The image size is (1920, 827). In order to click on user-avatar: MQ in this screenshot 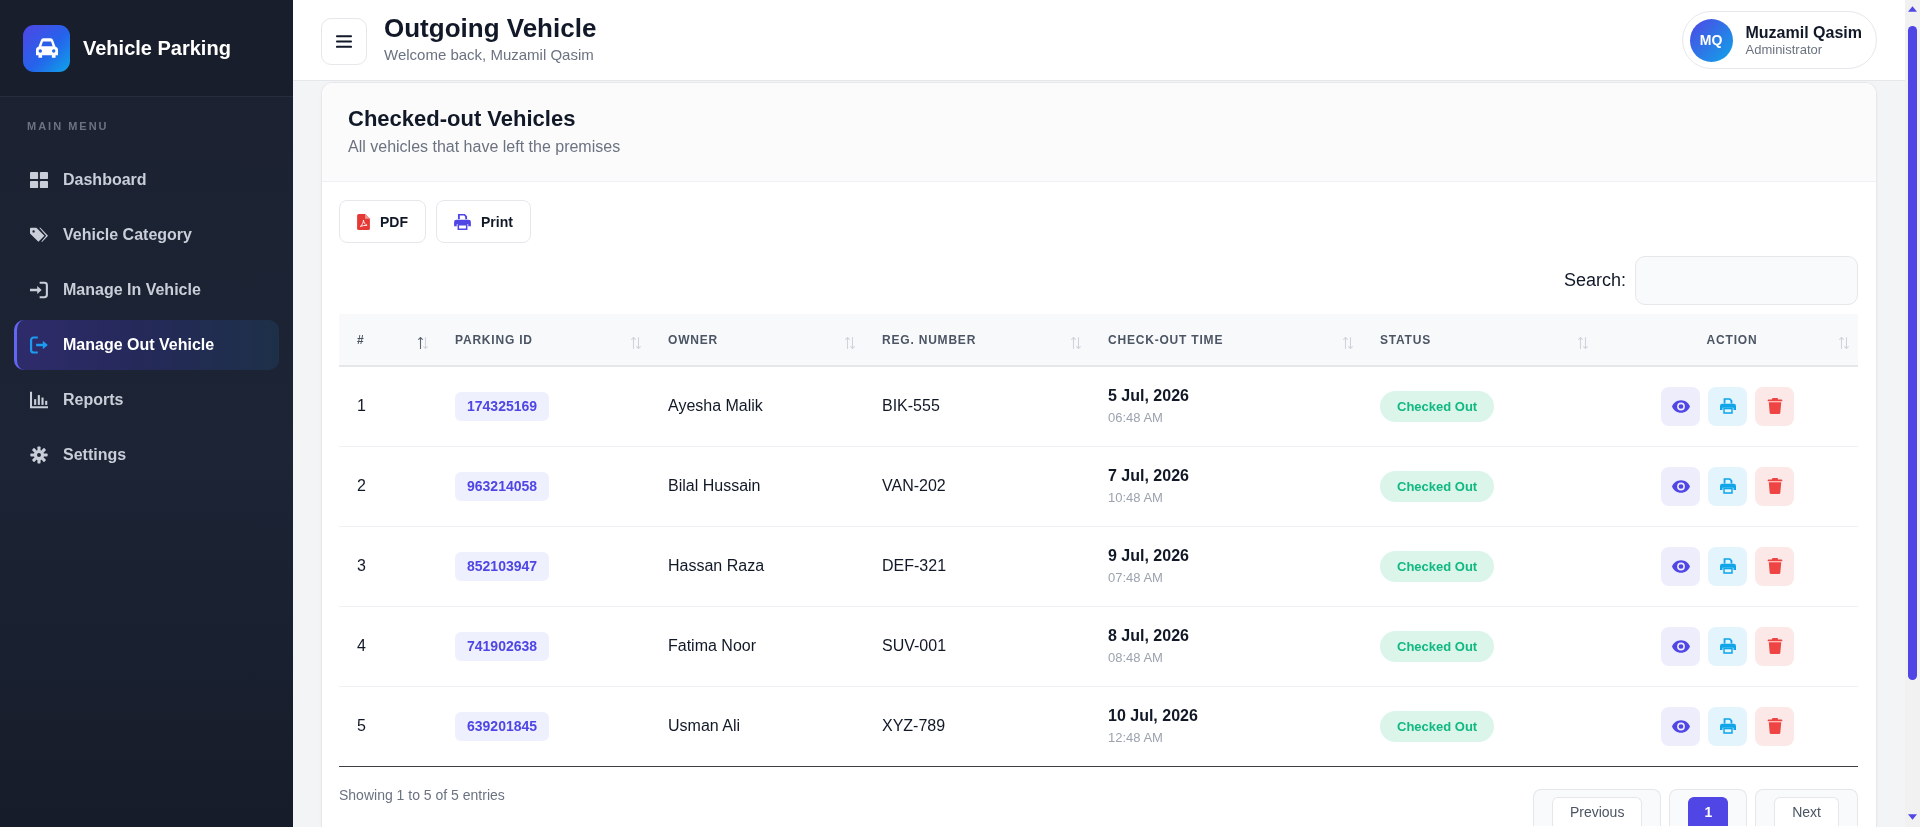, I will do `click(1711, 40)`.